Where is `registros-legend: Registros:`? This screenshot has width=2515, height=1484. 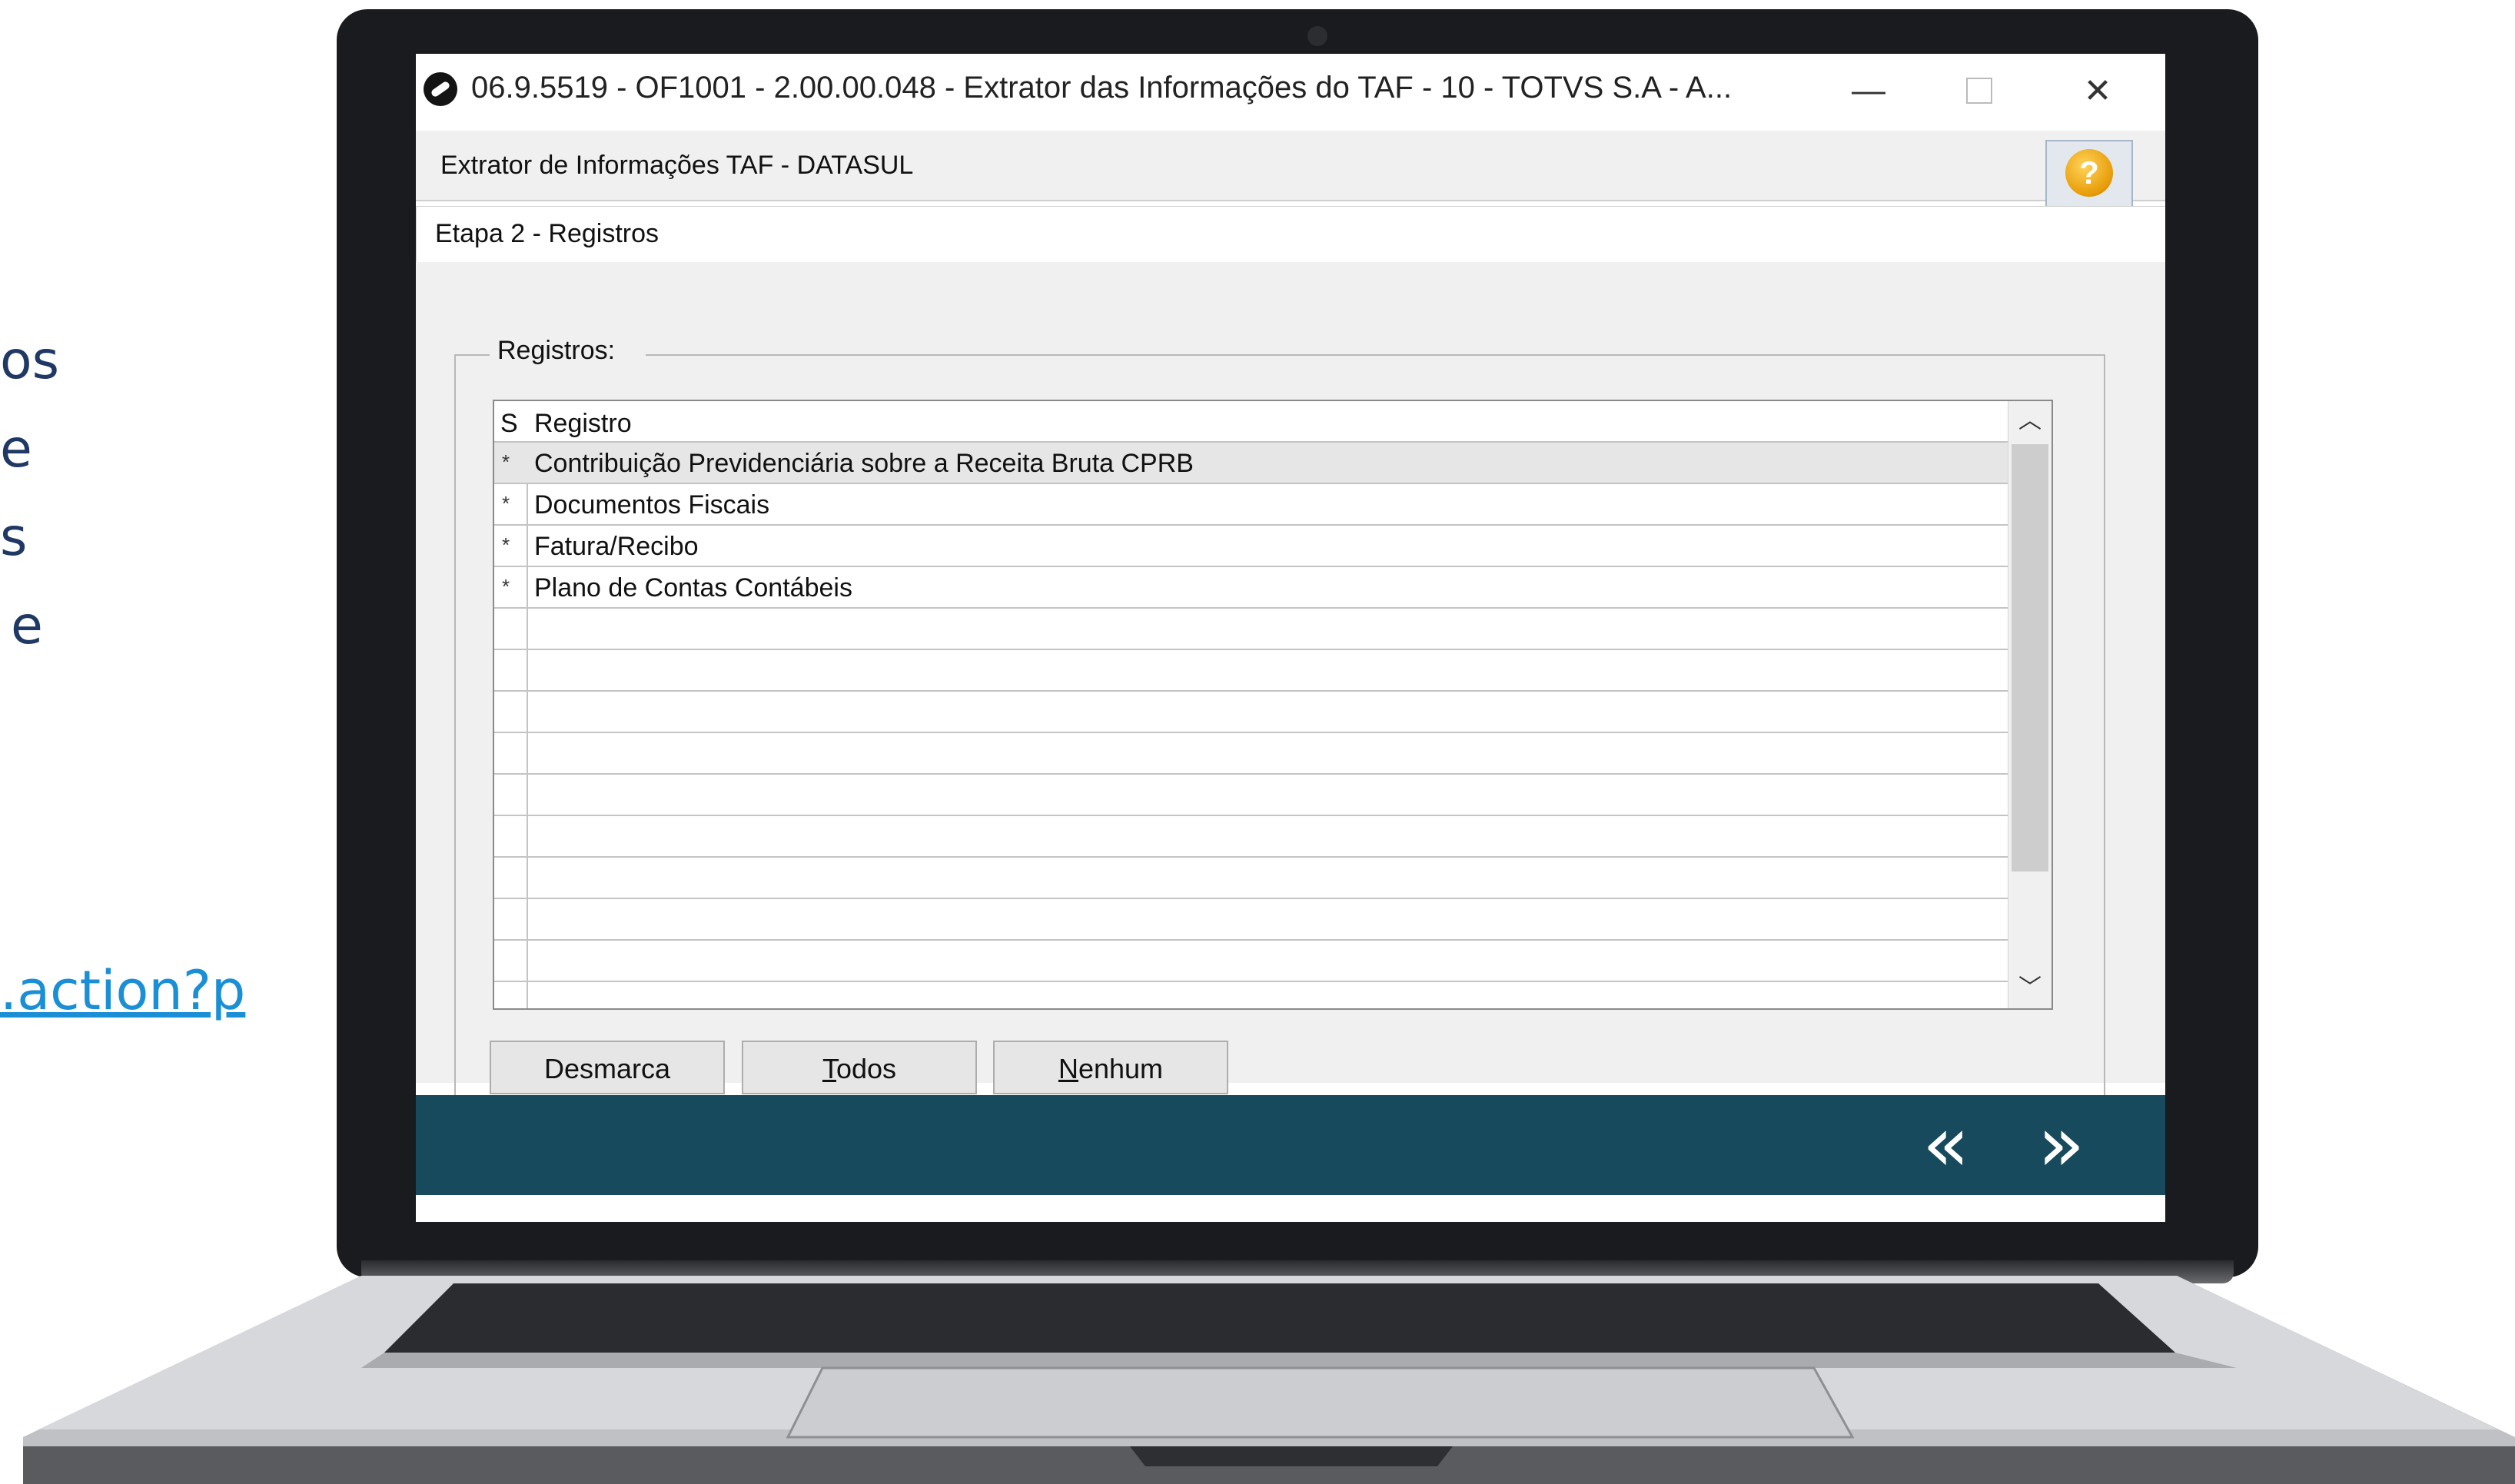
registros-legend: Registros: is located at coordinates (568, 351).